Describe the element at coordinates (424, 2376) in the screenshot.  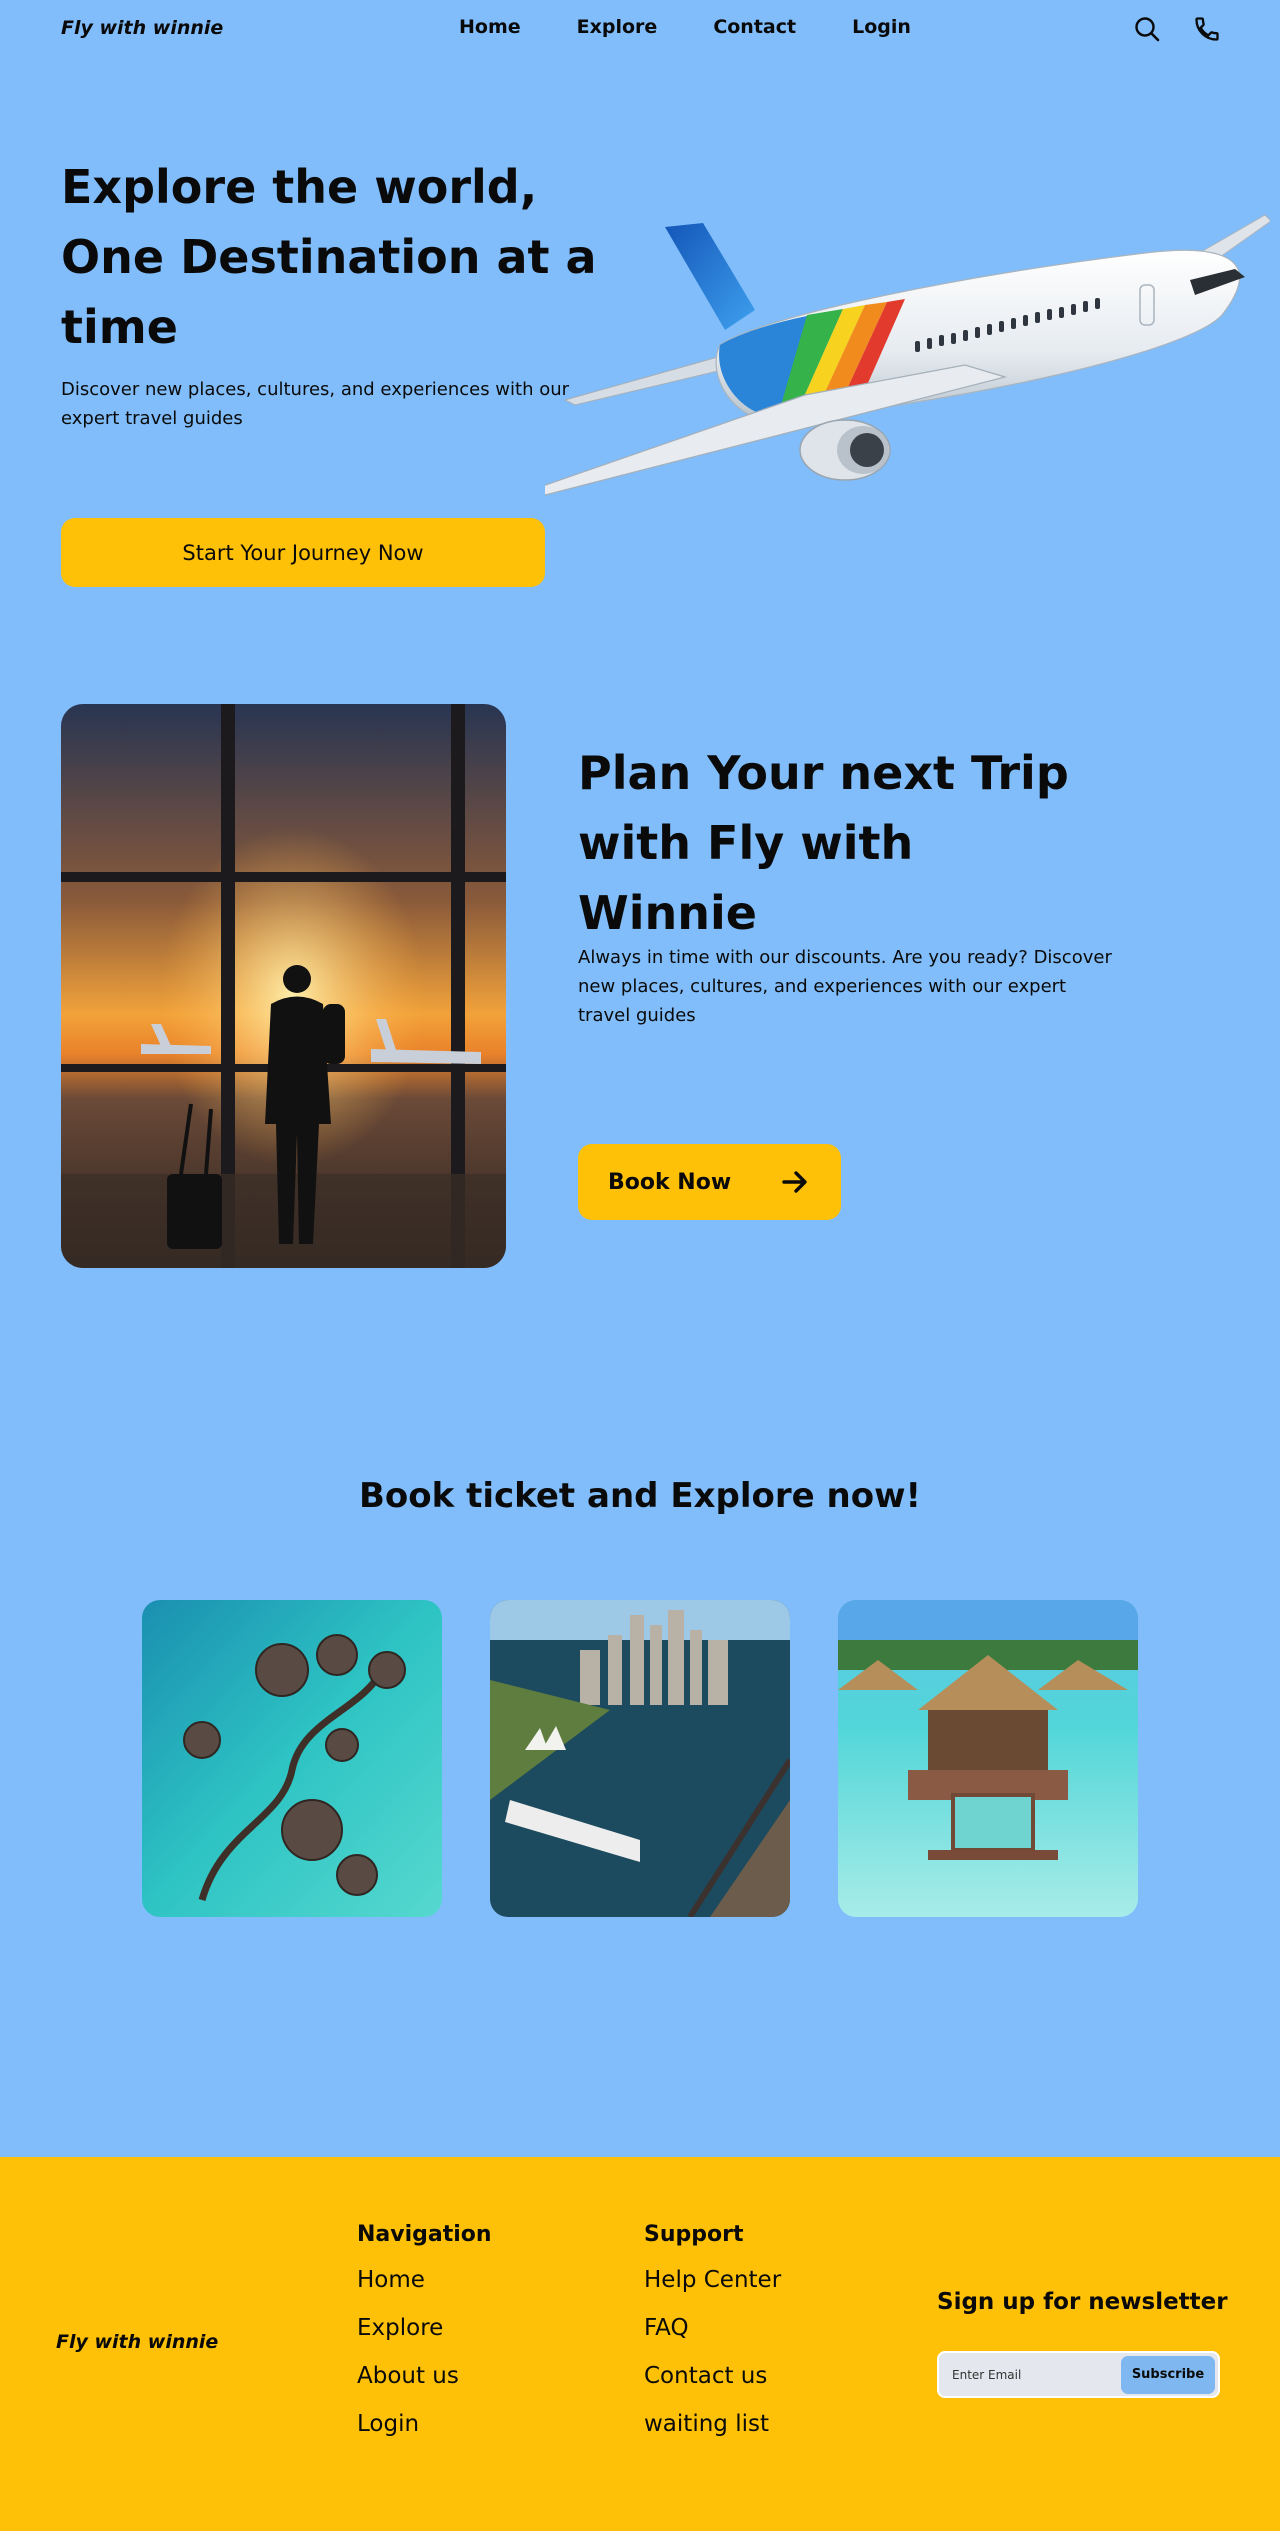
I see `footer-link-about: About us` at that location.